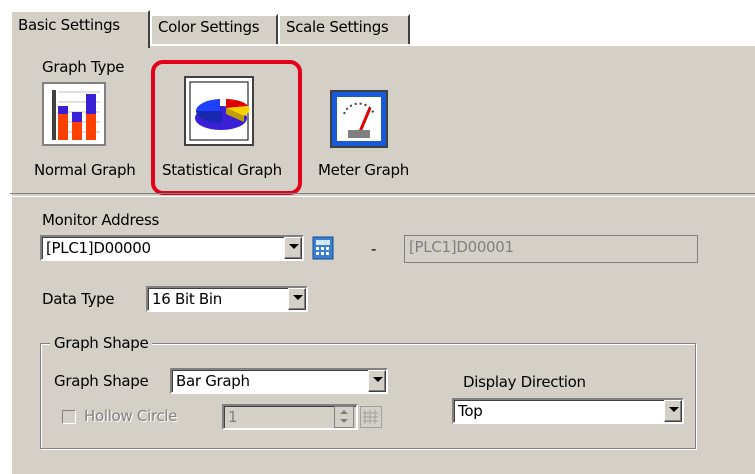  I want to click on hollow-circle-label: Hollow Circle, so click(131, 416).